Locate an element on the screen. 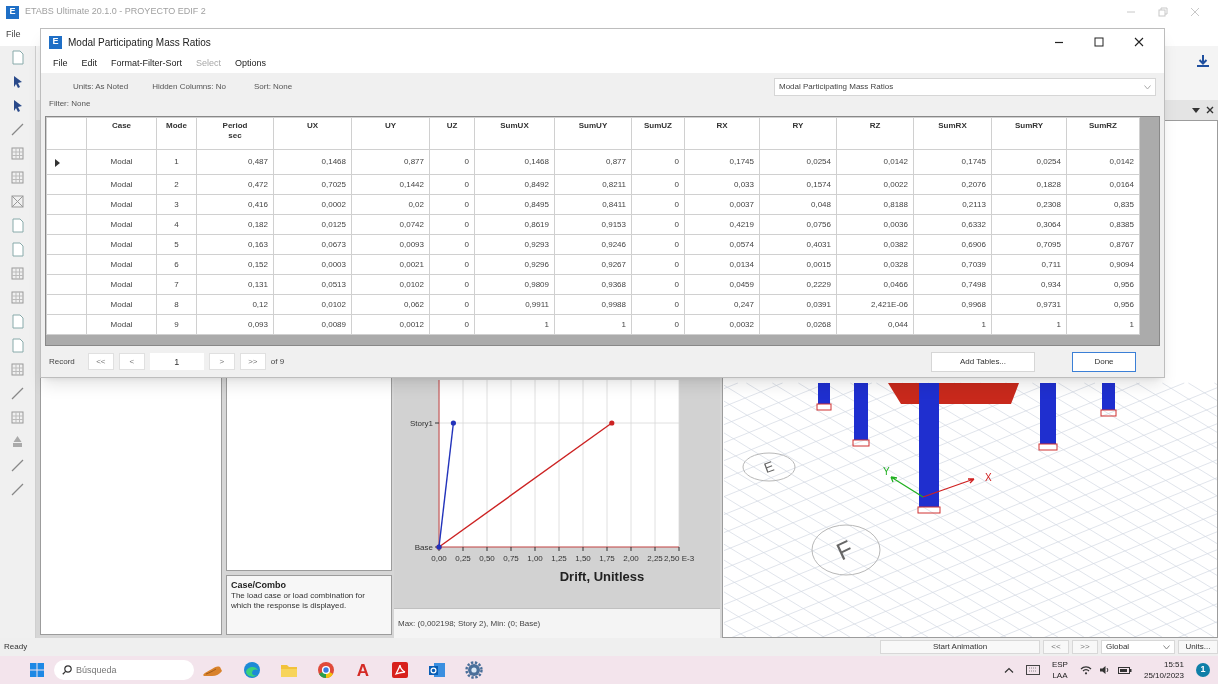 This screenshot has width=1218, height=684. tick-label: 1,25 is located at coordinates (559, 558).